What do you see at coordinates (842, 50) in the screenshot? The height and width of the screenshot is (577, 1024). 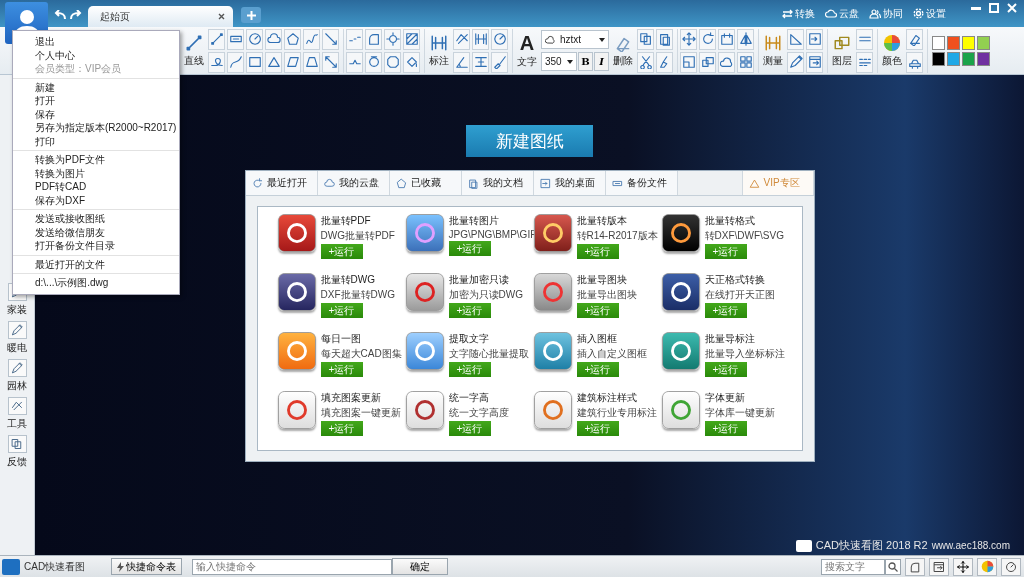 I see `toolbar-button: 图层` at bounding box center [842, 50].